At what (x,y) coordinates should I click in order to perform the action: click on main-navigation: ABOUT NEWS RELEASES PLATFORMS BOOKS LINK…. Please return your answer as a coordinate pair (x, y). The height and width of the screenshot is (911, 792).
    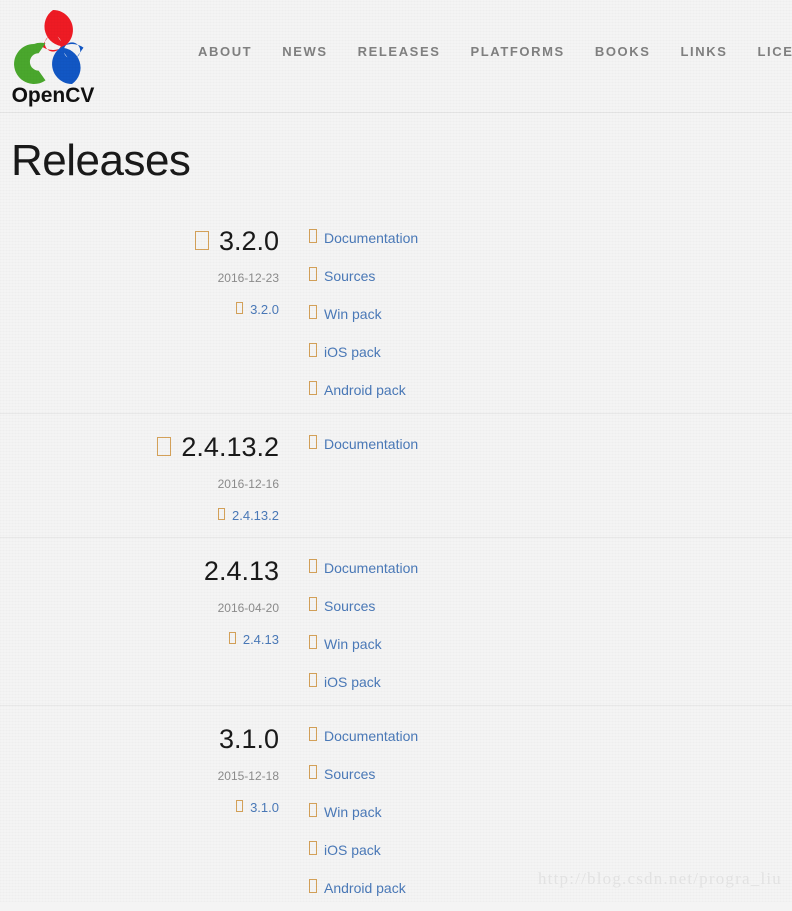
    Looking at the image, I should click on (495, 51).